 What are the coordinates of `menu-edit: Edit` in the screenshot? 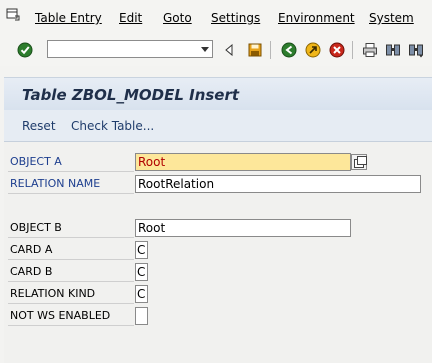 It's located at (130, 18).